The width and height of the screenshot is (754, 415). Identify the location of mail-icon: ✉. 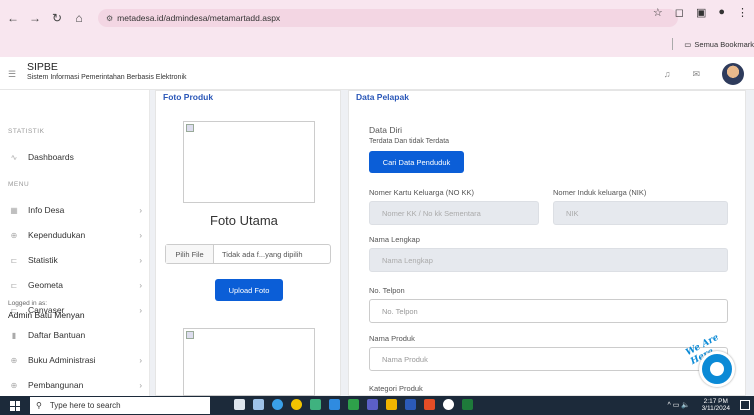
(696, 74).